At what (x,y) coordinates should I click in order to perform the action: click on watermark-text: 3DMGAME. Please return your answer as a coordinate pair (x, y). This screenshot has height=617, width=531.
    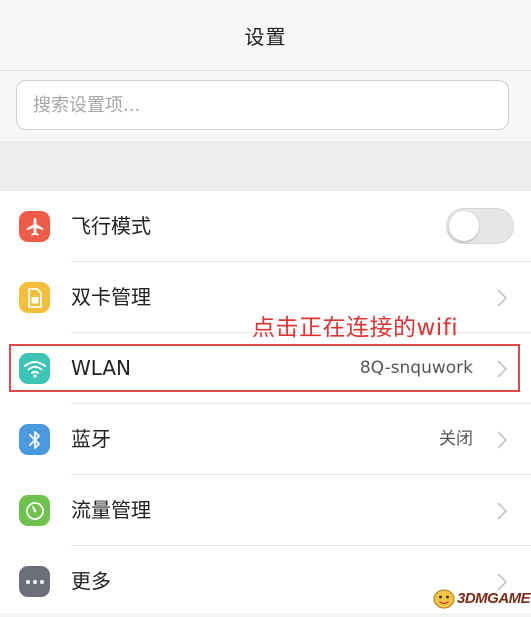
    Looking at the image, I should click on (494, 598).